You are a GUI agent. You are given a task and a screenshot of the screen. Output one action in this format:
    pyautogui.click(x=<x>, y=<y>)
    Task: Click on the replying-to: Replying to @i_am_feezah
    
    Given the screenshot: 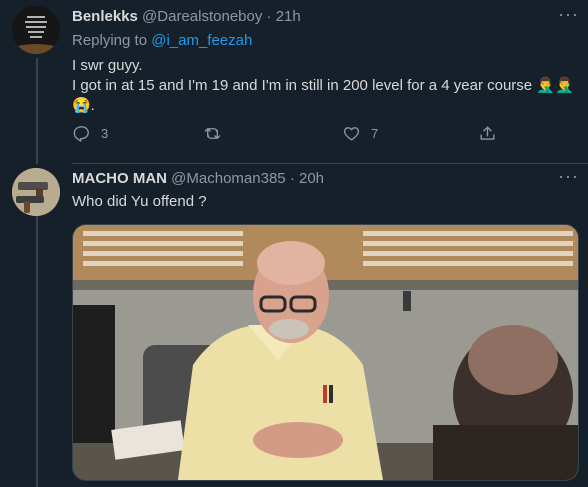 What is the action you would take?
    pyautogui.click(x=162, y=40)
    